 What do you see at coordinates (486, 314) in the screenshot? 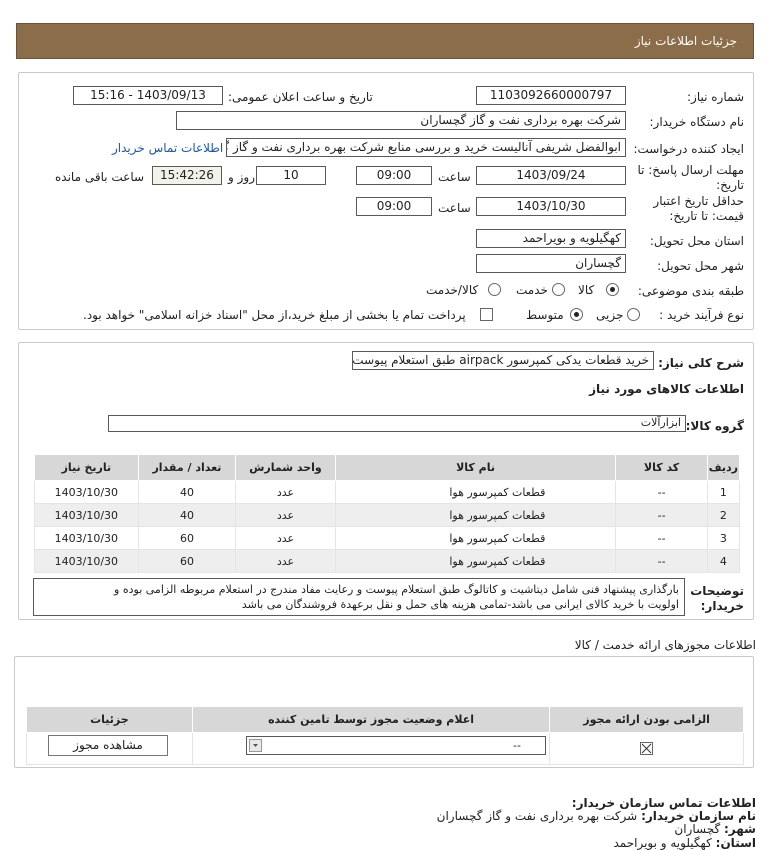
I see `treasury-checkbox` at bounding box center [486, 314].